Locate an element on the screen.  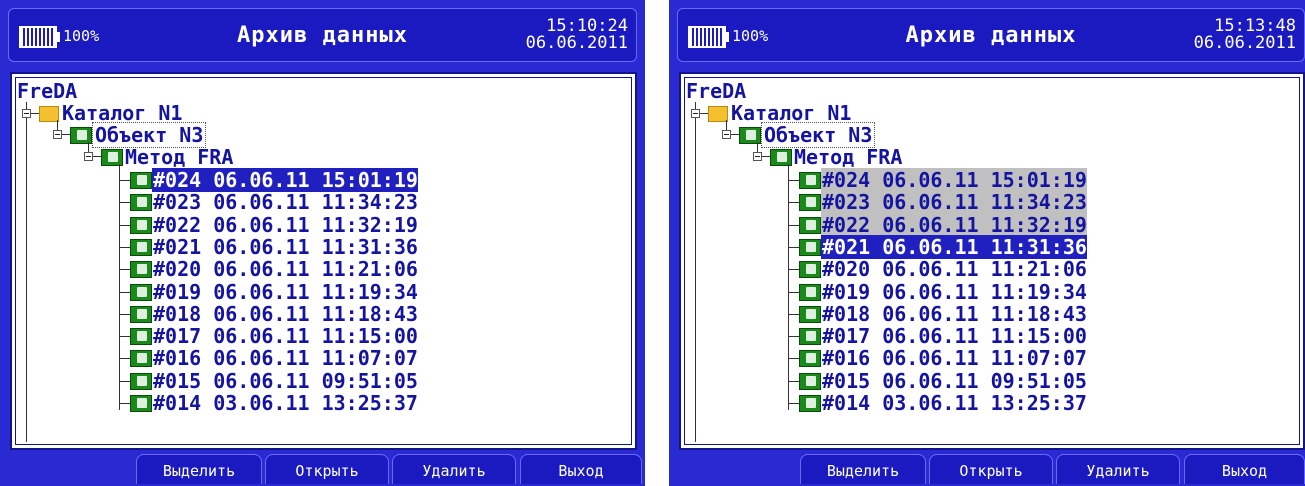
header-bar: 100% Архив данных 15:13:48 06.06.2011 is located at coordinates (991, 35).